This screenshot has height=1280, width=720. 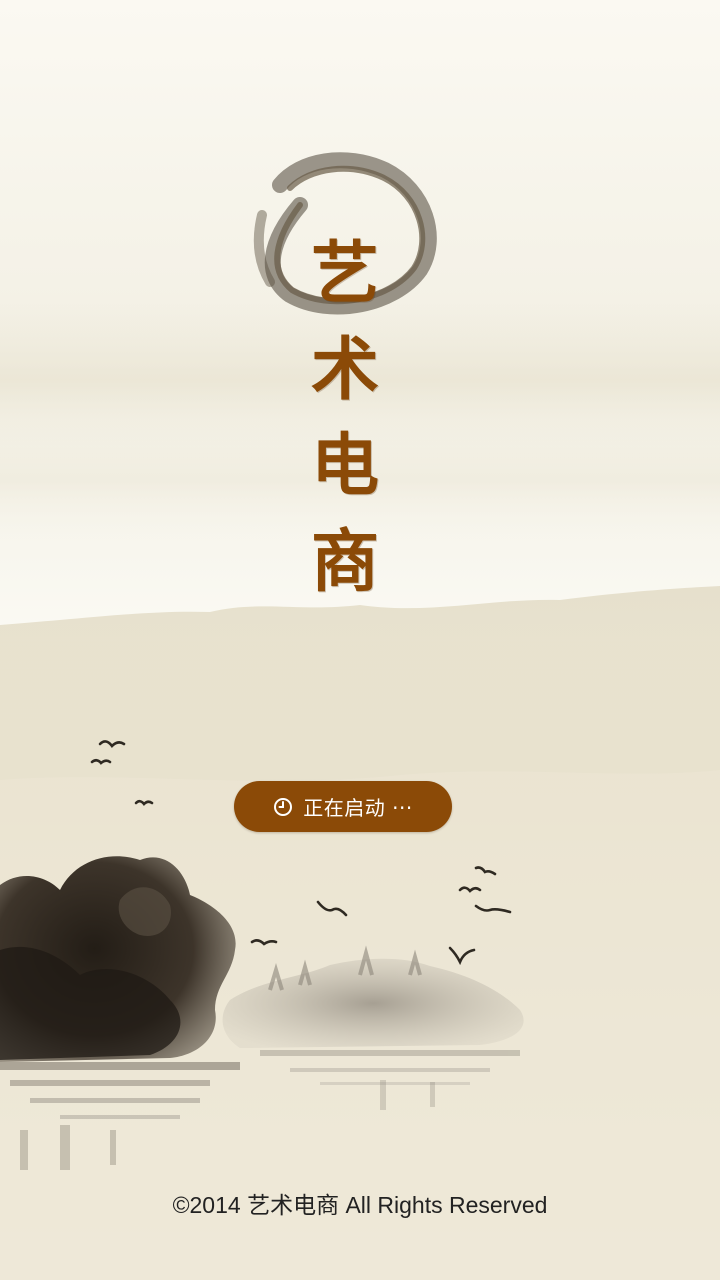 I want to click on clock-icon, so click(x=283, y=807).